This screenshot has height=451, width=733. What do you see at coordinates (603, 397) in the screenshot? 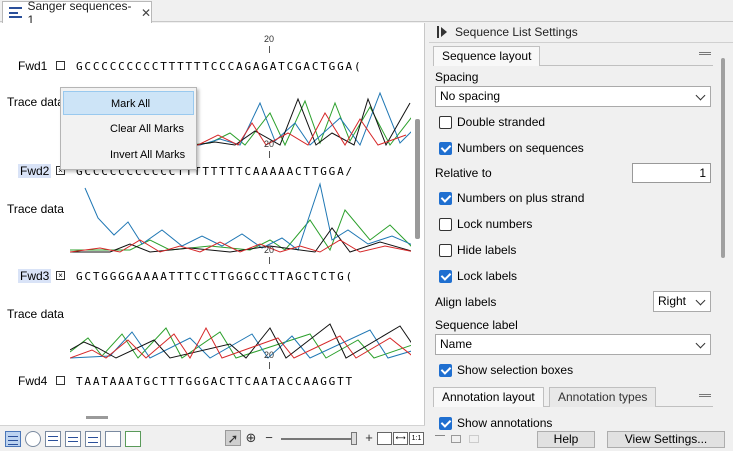
I see `tab-annotation-types: Annotation types` at bounding box center [603, 397].